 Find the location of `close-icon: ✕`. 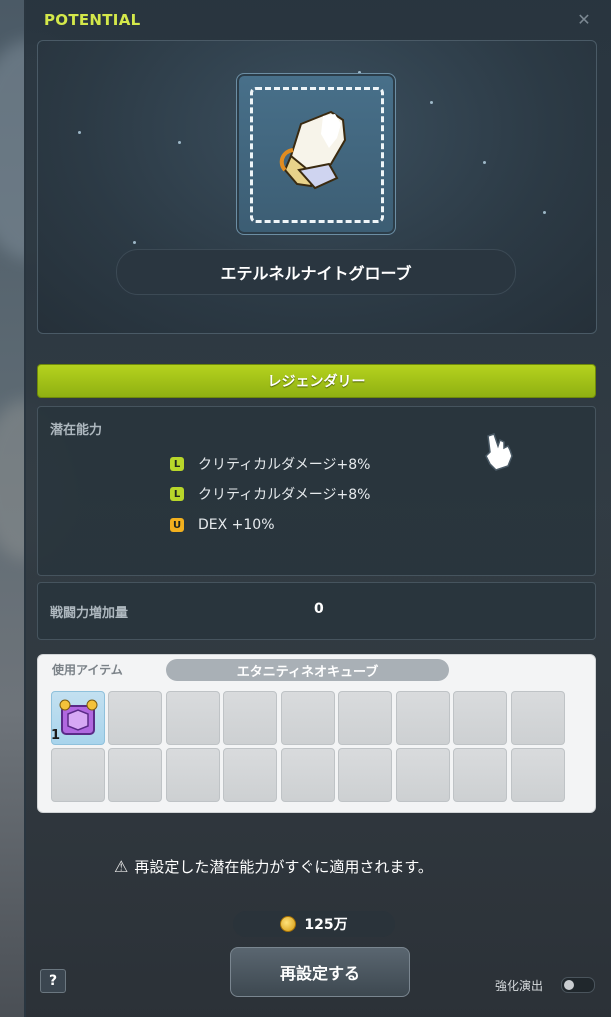

close-icon: ✕ is located at coordinates (584, 20).